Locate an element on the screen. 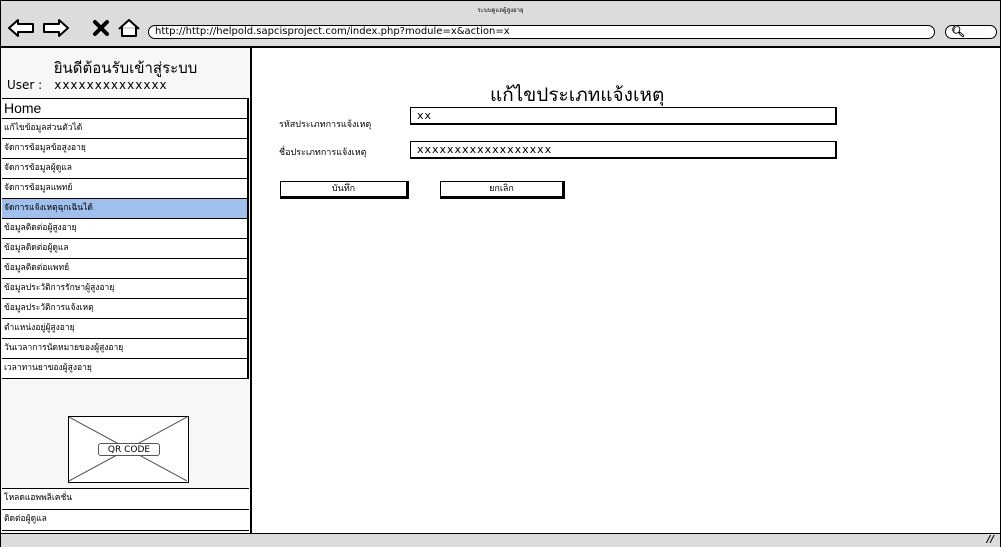 The image size is (1003, 549). window-title: ระบบดูแลผู้สูงอายุ is located at coordinates (500, 10).